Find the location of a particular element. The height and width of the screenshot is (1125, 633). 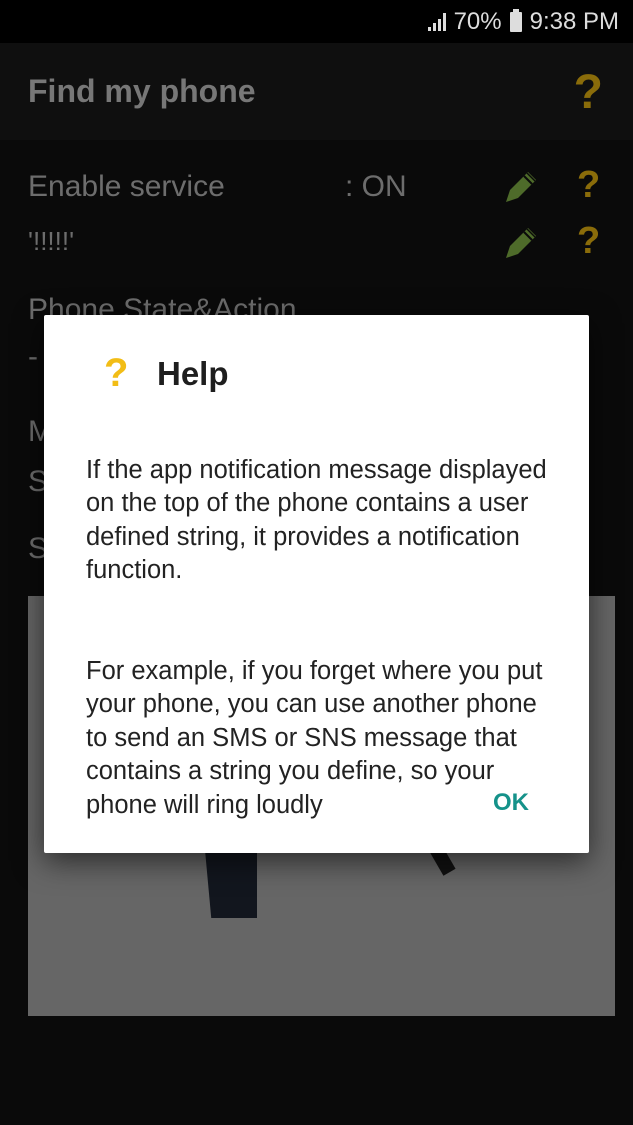

question-mark-icon: ? is located at coordinates (116, 373).